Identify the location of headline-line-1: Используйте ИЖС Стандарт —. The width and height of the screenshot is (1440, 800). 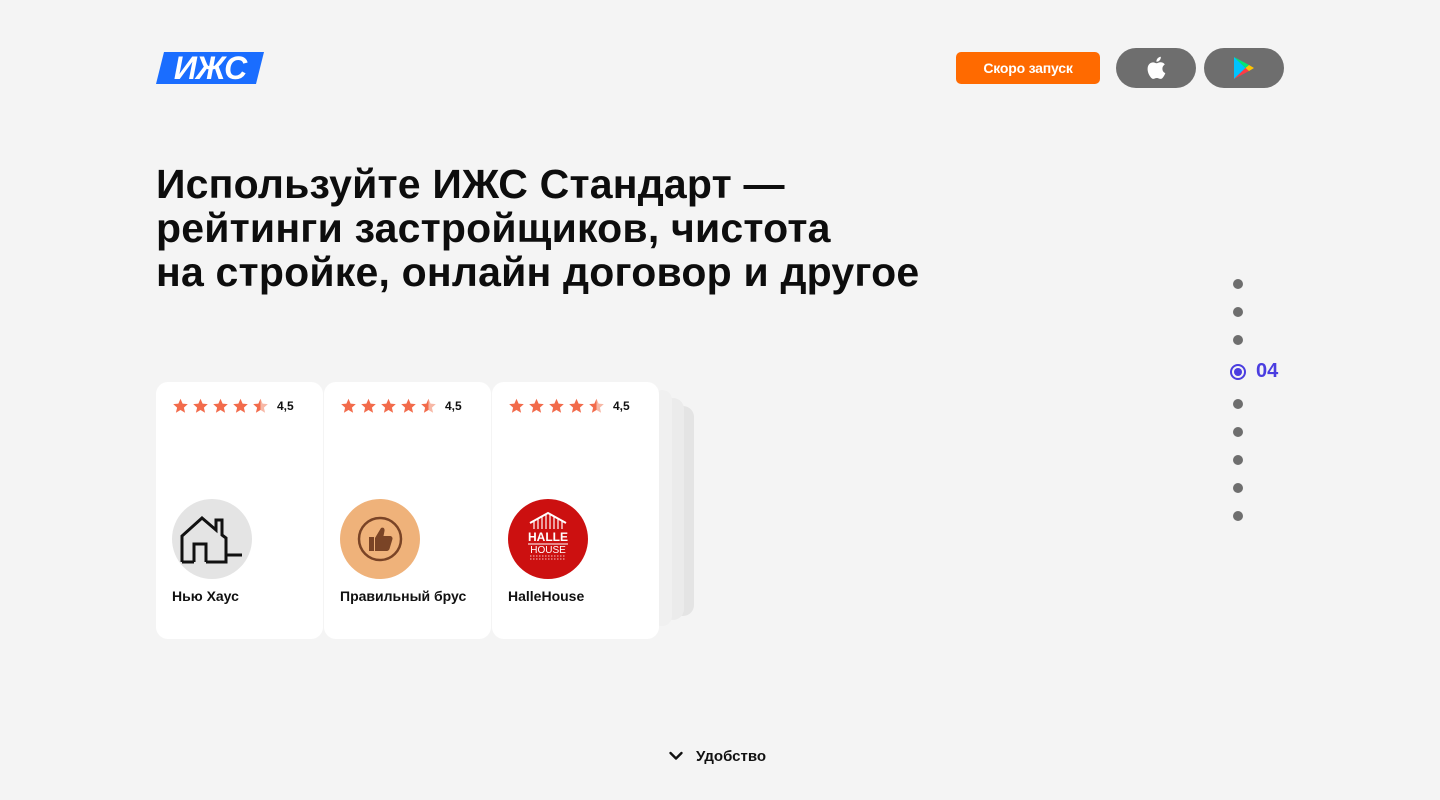
(470, 184).